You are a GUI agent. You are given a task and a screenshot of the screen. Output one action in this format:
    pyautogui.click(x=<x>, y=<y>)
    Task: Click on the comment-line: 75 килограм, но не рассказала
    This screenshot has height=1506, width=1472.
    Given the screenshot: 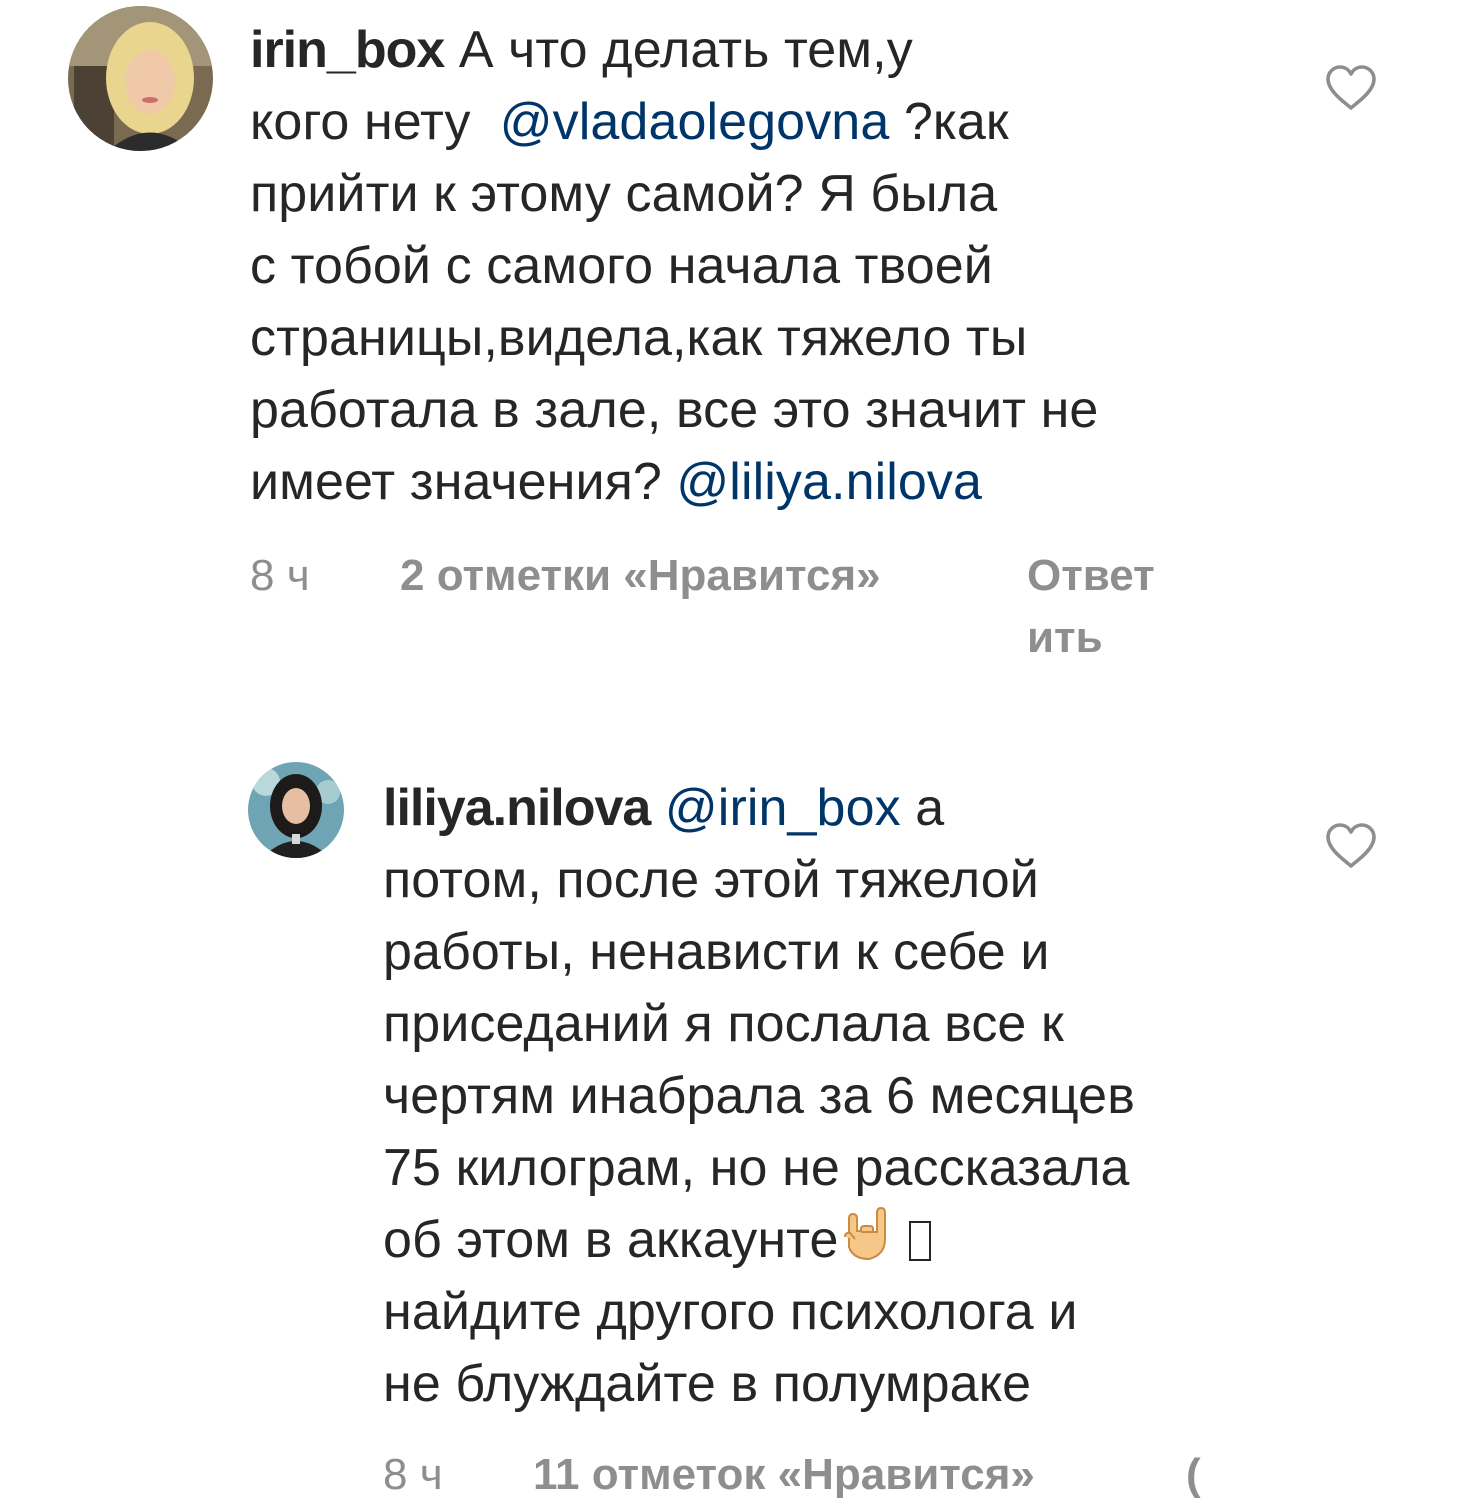 What is the action you would take?
    pyautogui.click(x=756, y=1168)
    